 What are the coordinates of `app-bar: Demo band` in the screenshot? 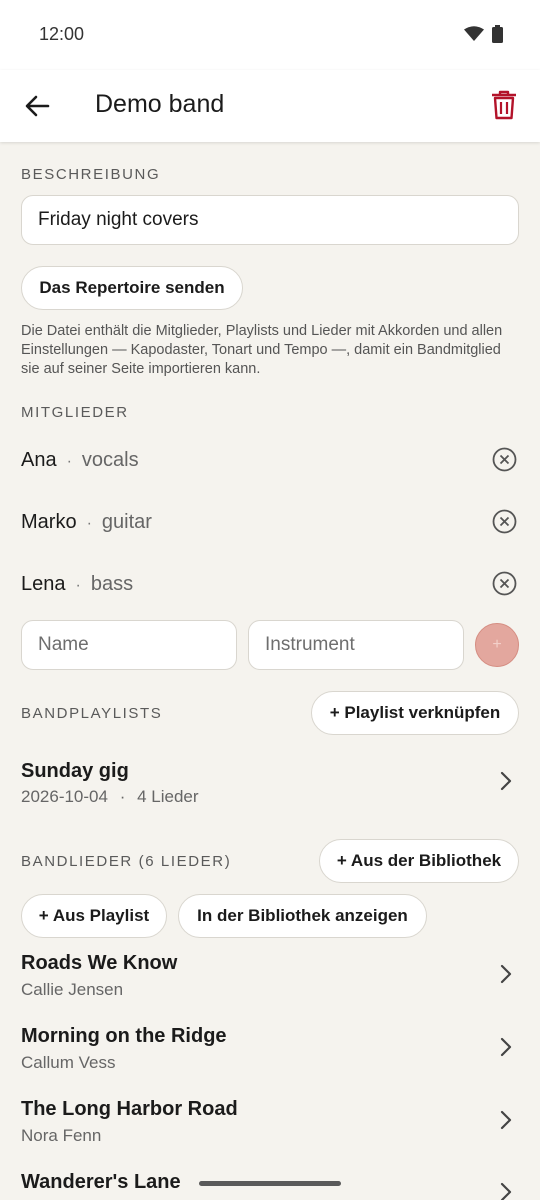 It's located at (270, 106).